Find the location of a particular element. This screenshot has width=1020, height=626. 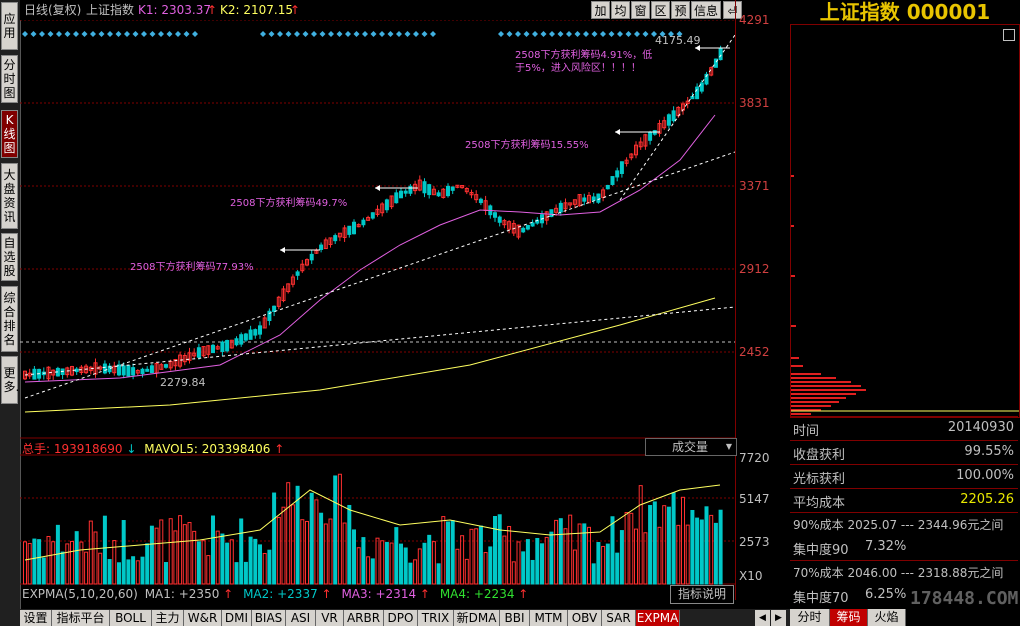

add-button: 加 is located at coordinates (600, 10).